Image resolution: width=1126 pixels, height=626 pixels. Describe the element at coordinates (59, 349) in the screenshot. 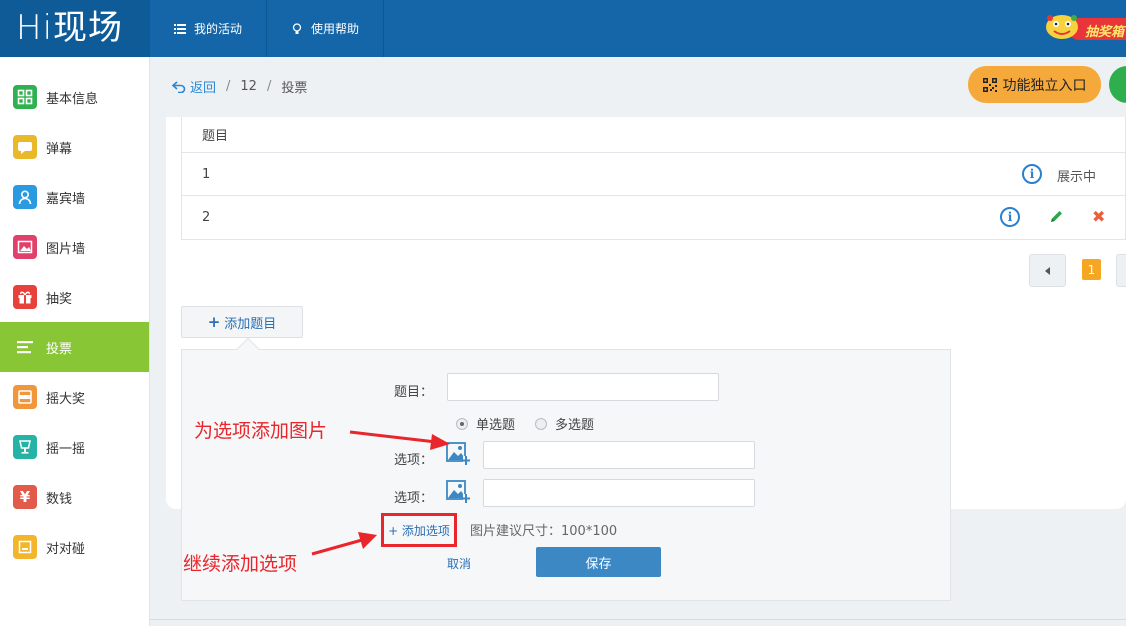

I see `sidebar-item-label: 投票` at that location.